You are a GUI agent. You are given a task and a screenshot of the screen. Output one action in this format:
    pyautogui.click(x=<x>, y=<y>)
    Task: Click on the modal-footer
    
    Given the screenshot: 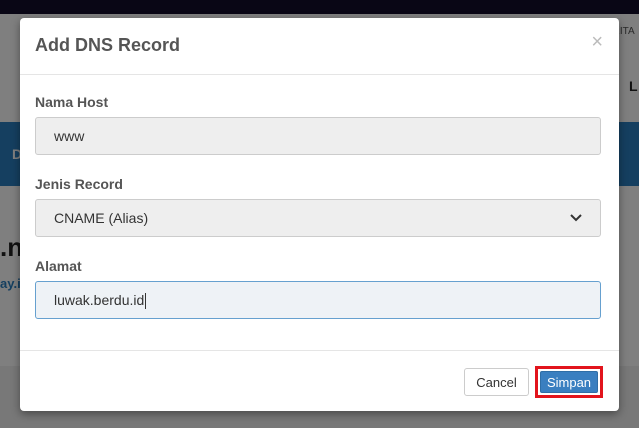 What is the action you would take?
    pyautogui.click(x=319, y=381)
    